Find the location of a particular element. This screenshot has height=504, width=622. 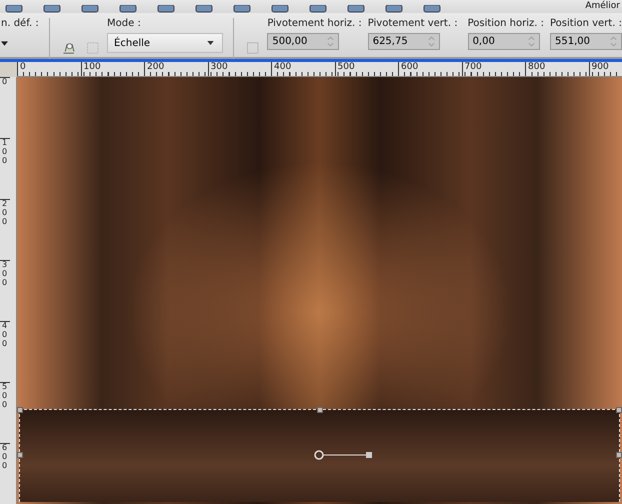

number-field: 625,75 is located at coordinates (404, 41).